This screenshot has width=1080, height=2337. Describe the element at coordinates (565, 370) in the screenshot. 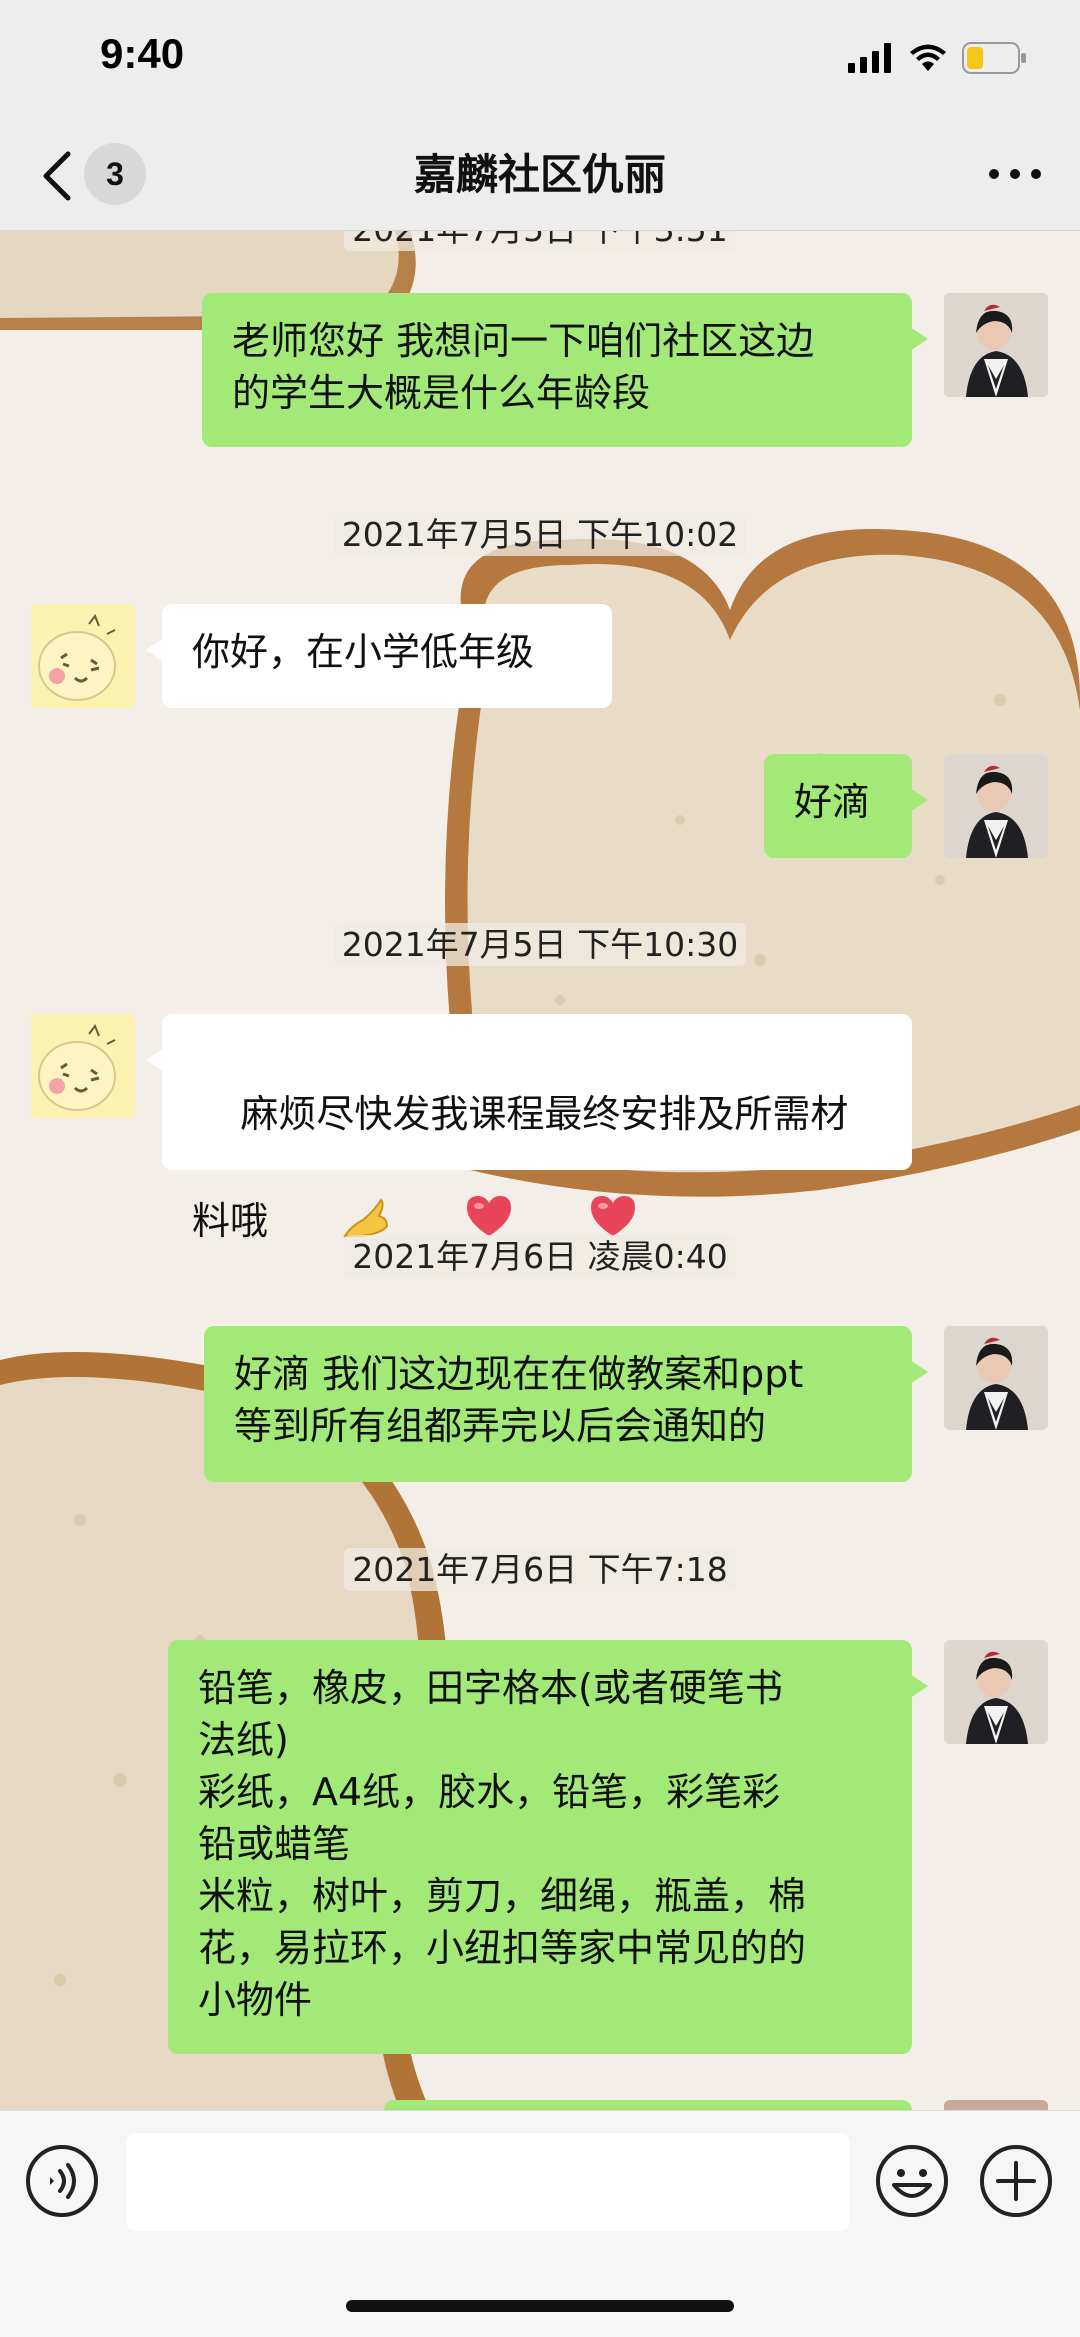

I see `message-bubble-outgoing: 老师您好 我想问一下咱们社区这边 的学生大概是什么年龄段` at that location.